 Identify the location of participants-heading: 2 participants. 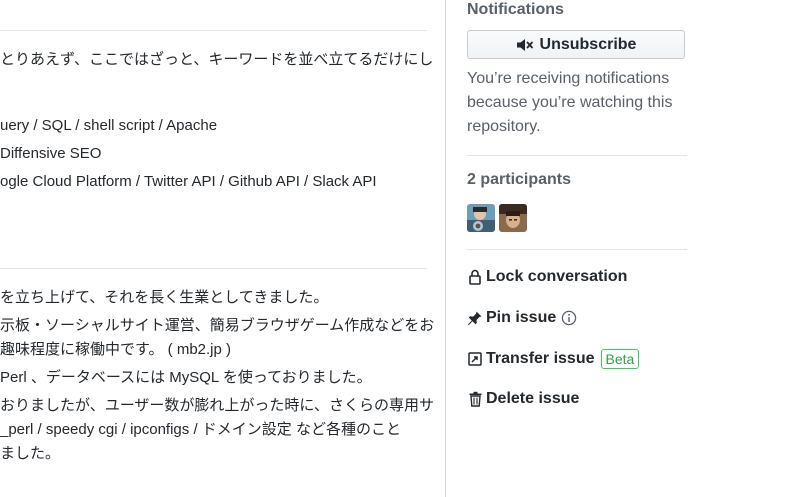
(519, 179).